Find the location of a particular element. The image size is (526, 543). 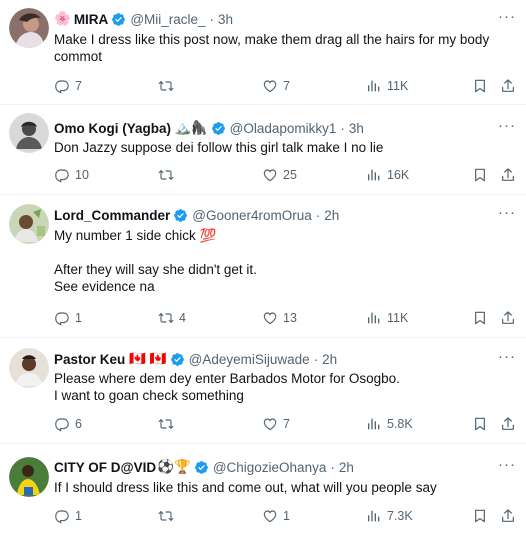

author-name: Pastor Keu is located at coordinates (89, 359).